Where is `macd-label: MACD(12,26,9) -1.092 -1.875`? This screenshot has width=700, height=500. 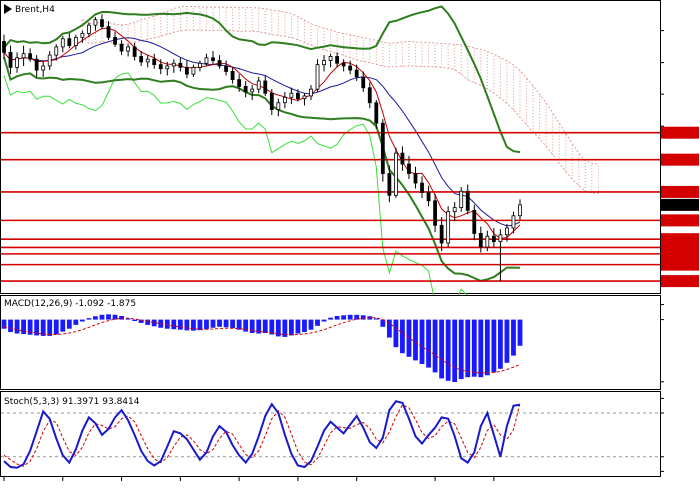
macd-label: MACD(12,26,9) -1.092 -1.875 is located at coordinates (70, 304).